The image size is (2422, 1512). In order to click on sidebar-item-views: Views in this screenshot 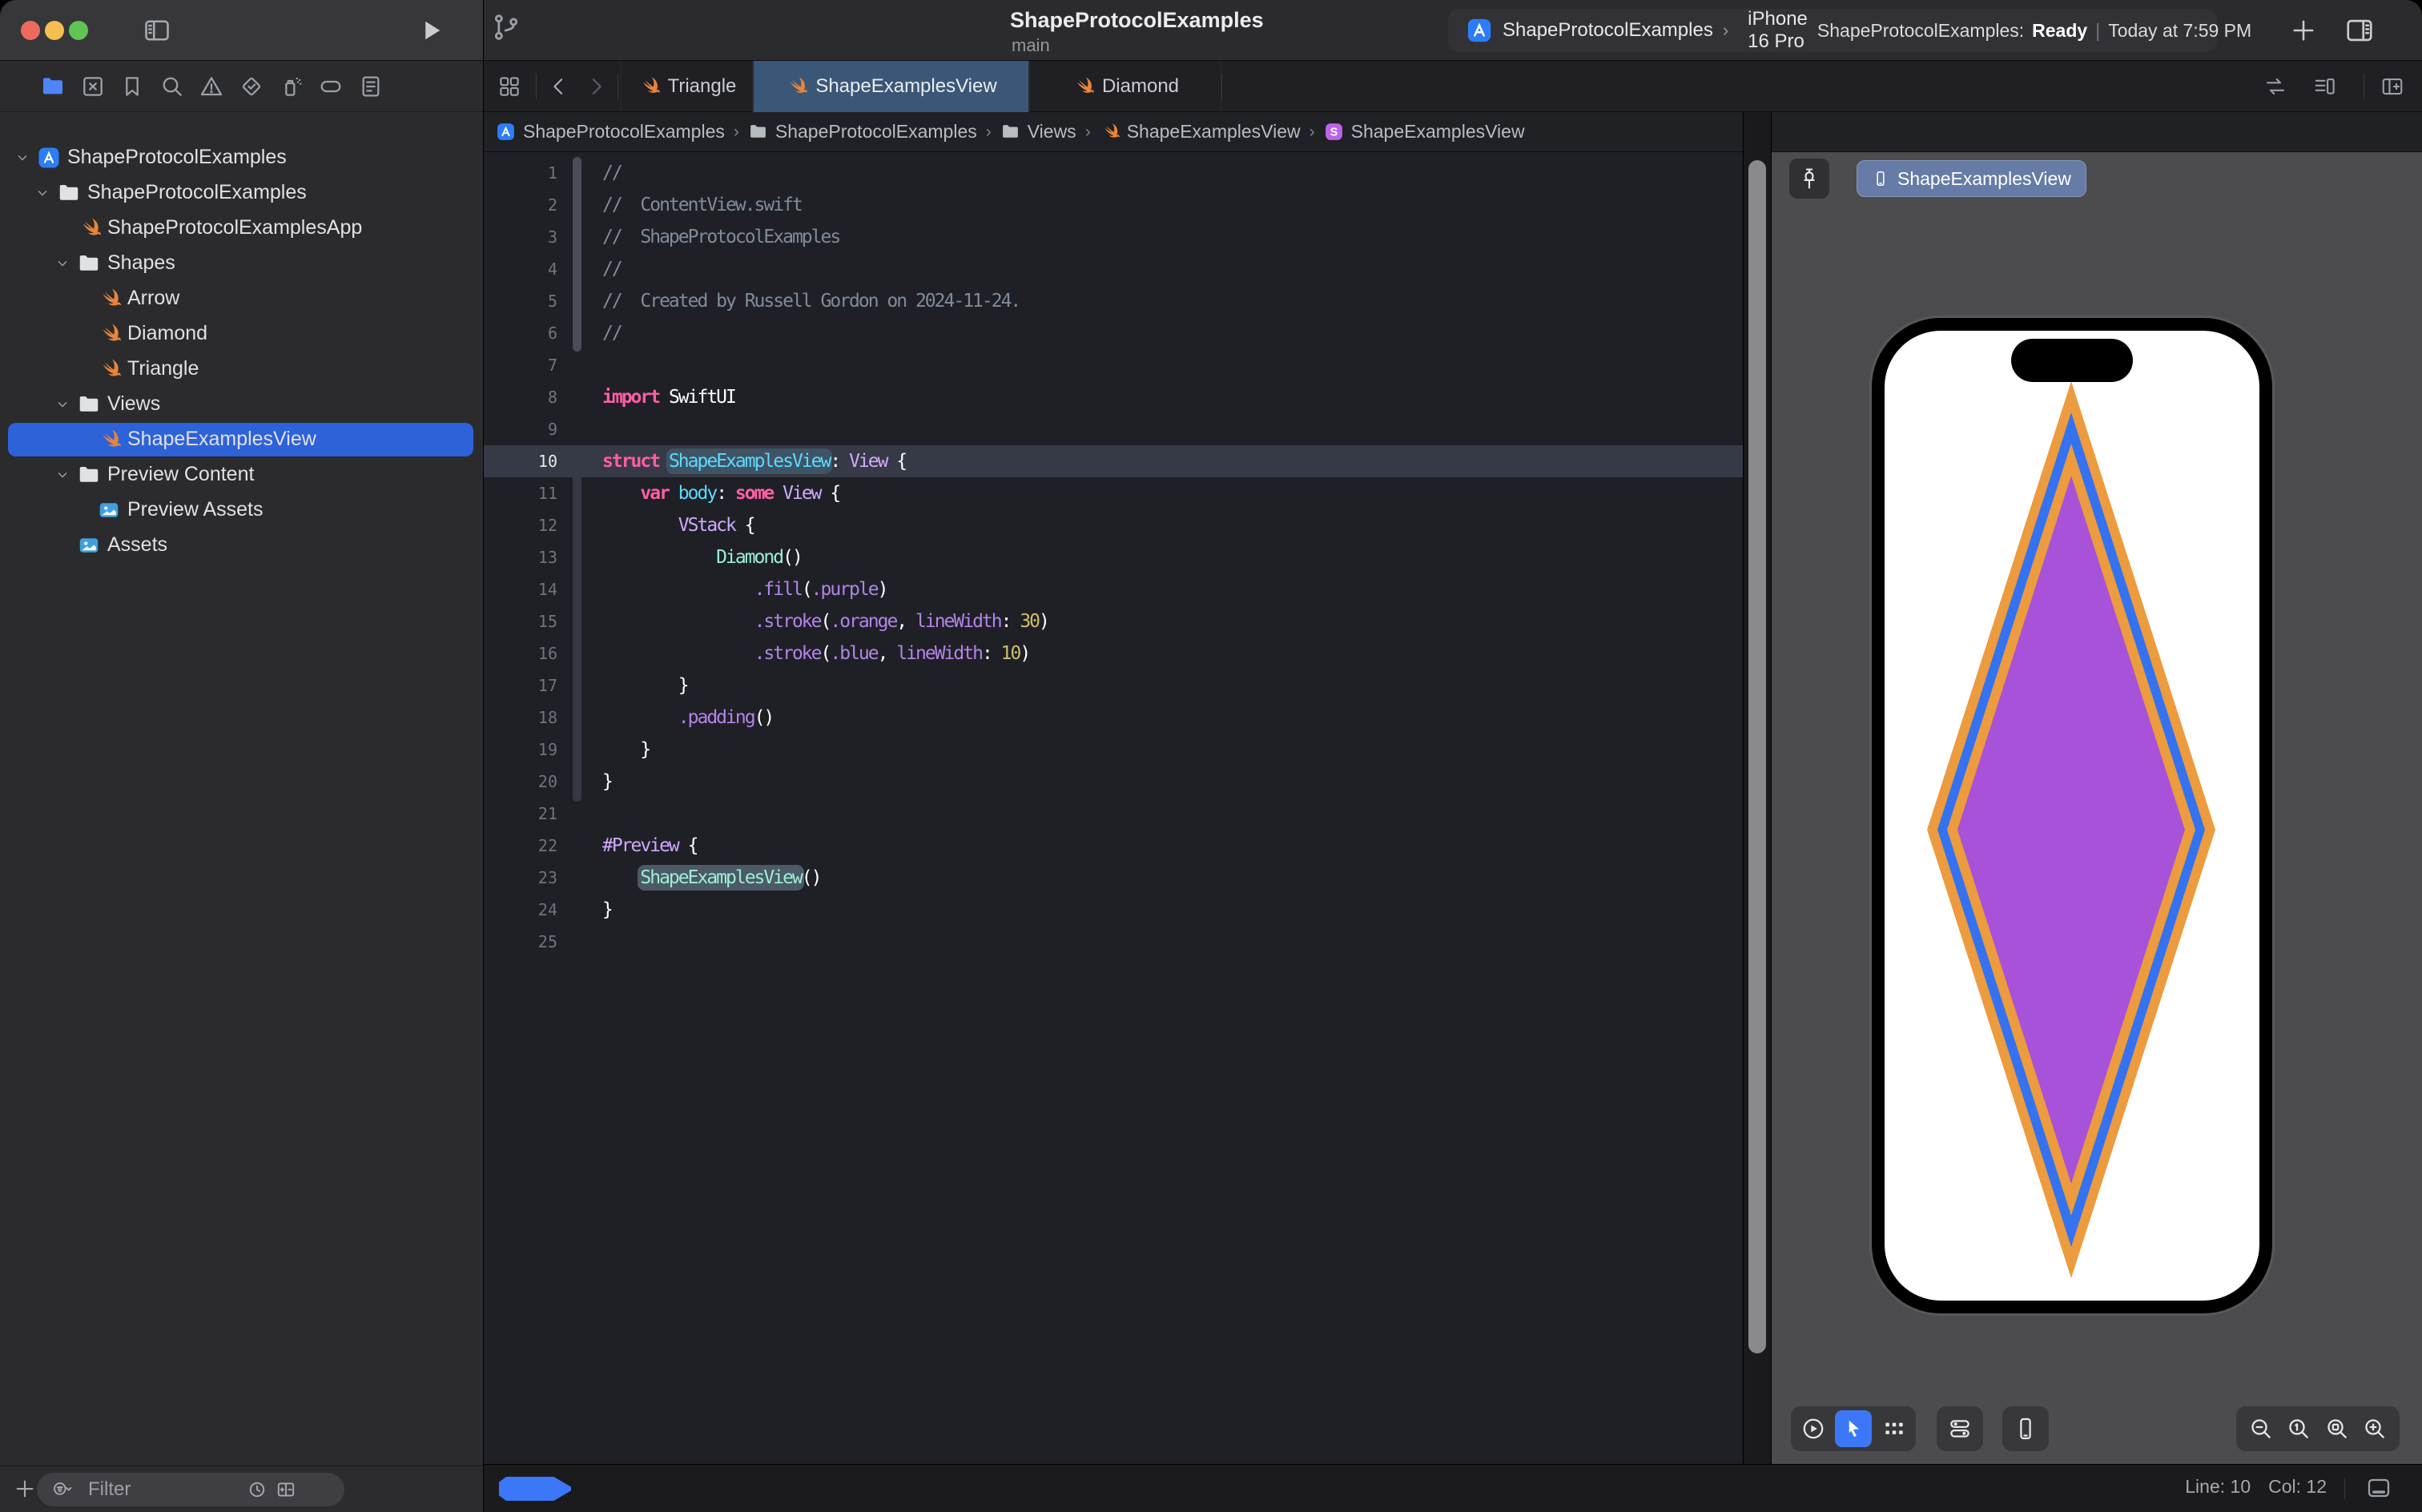, I will do `click(241, 404)`.